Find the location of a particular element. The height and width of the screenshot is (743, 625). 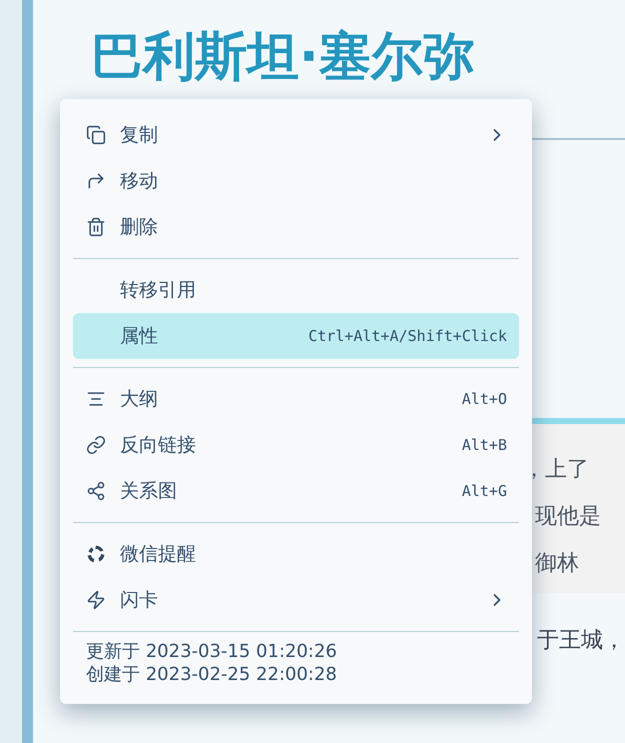

menu-item: 删除 is located at coordinates (296, 227).